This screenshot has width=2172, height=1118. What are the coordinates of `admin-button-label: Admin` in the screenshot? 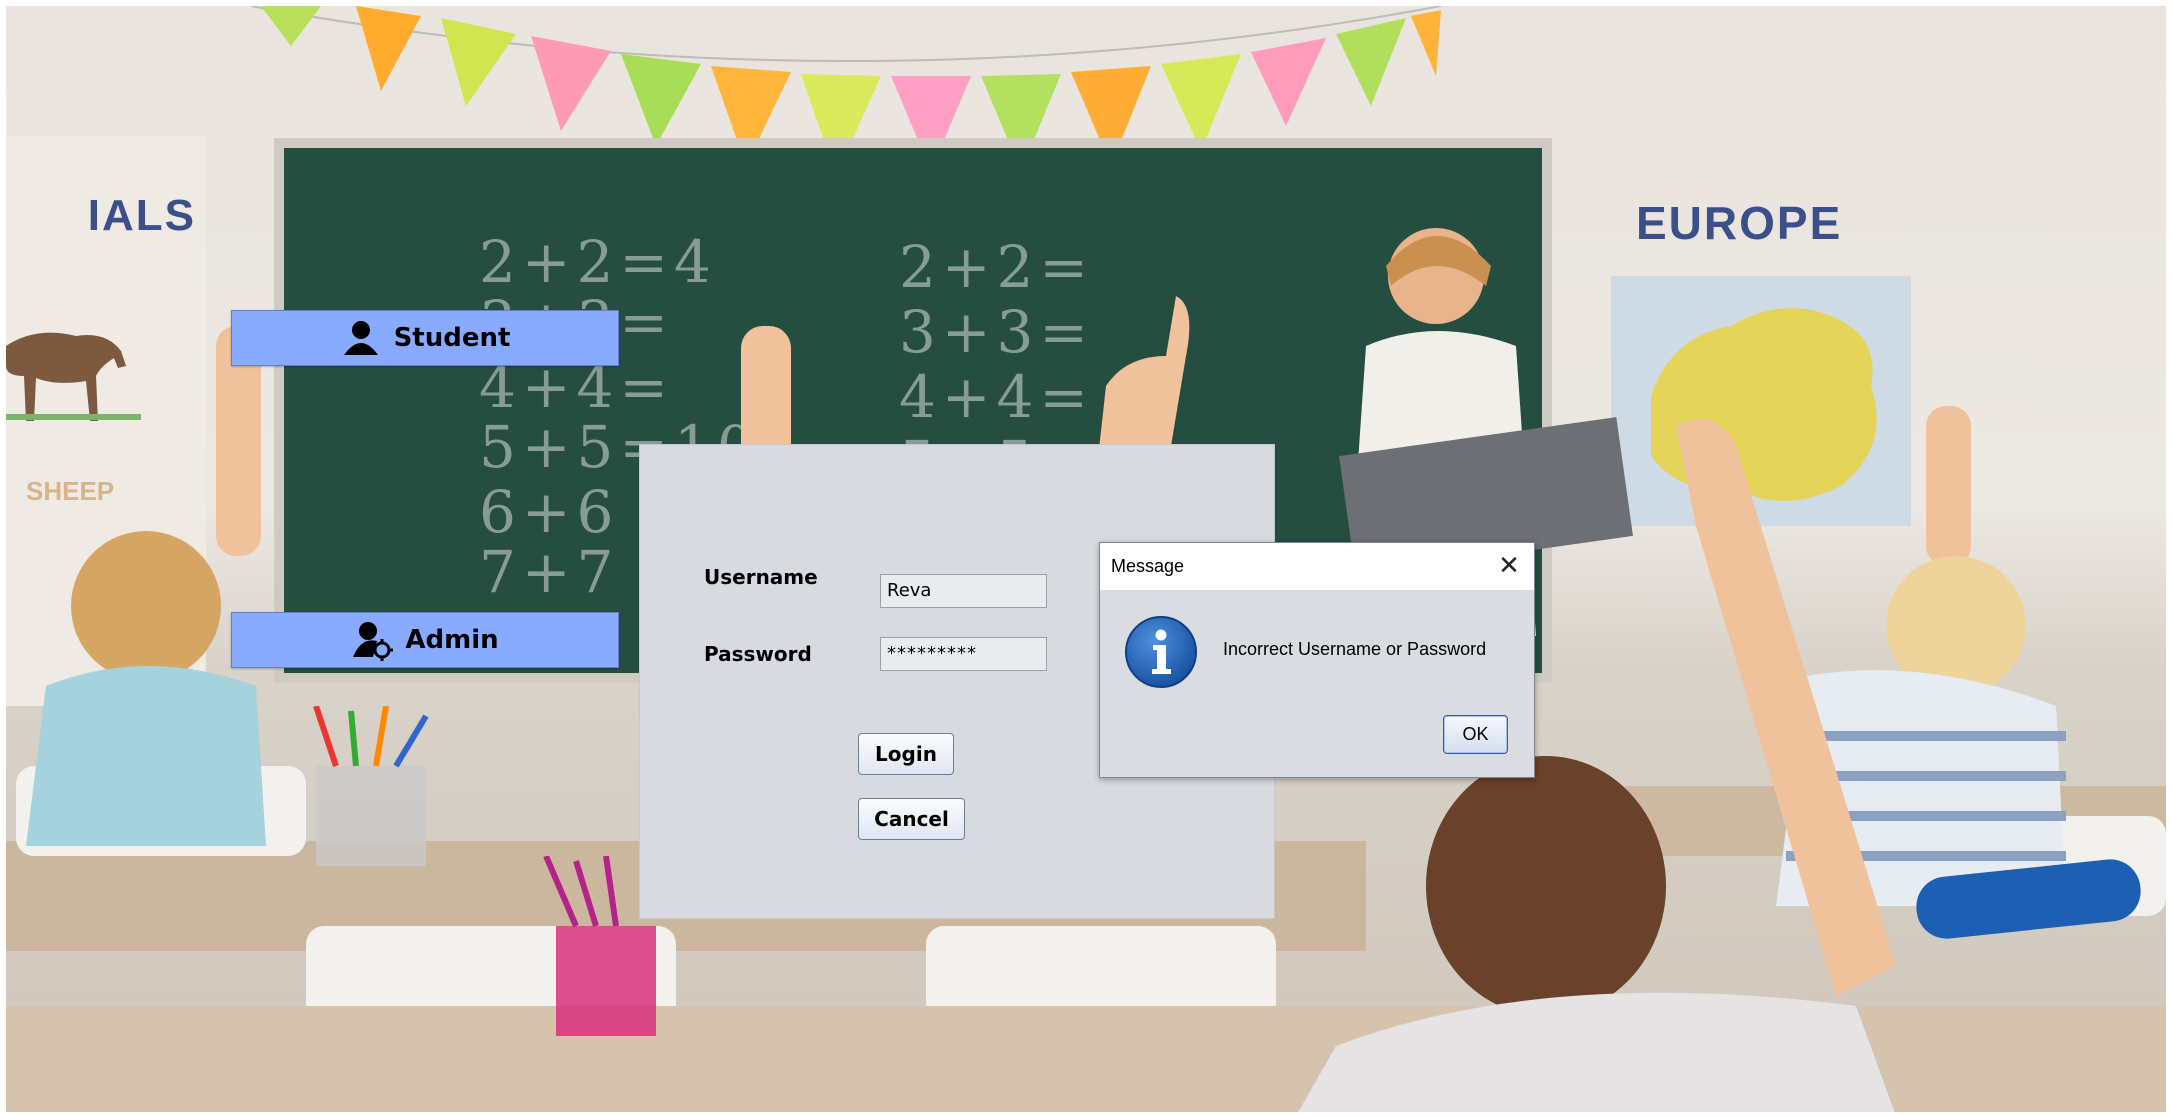 It's located at (452, 640).